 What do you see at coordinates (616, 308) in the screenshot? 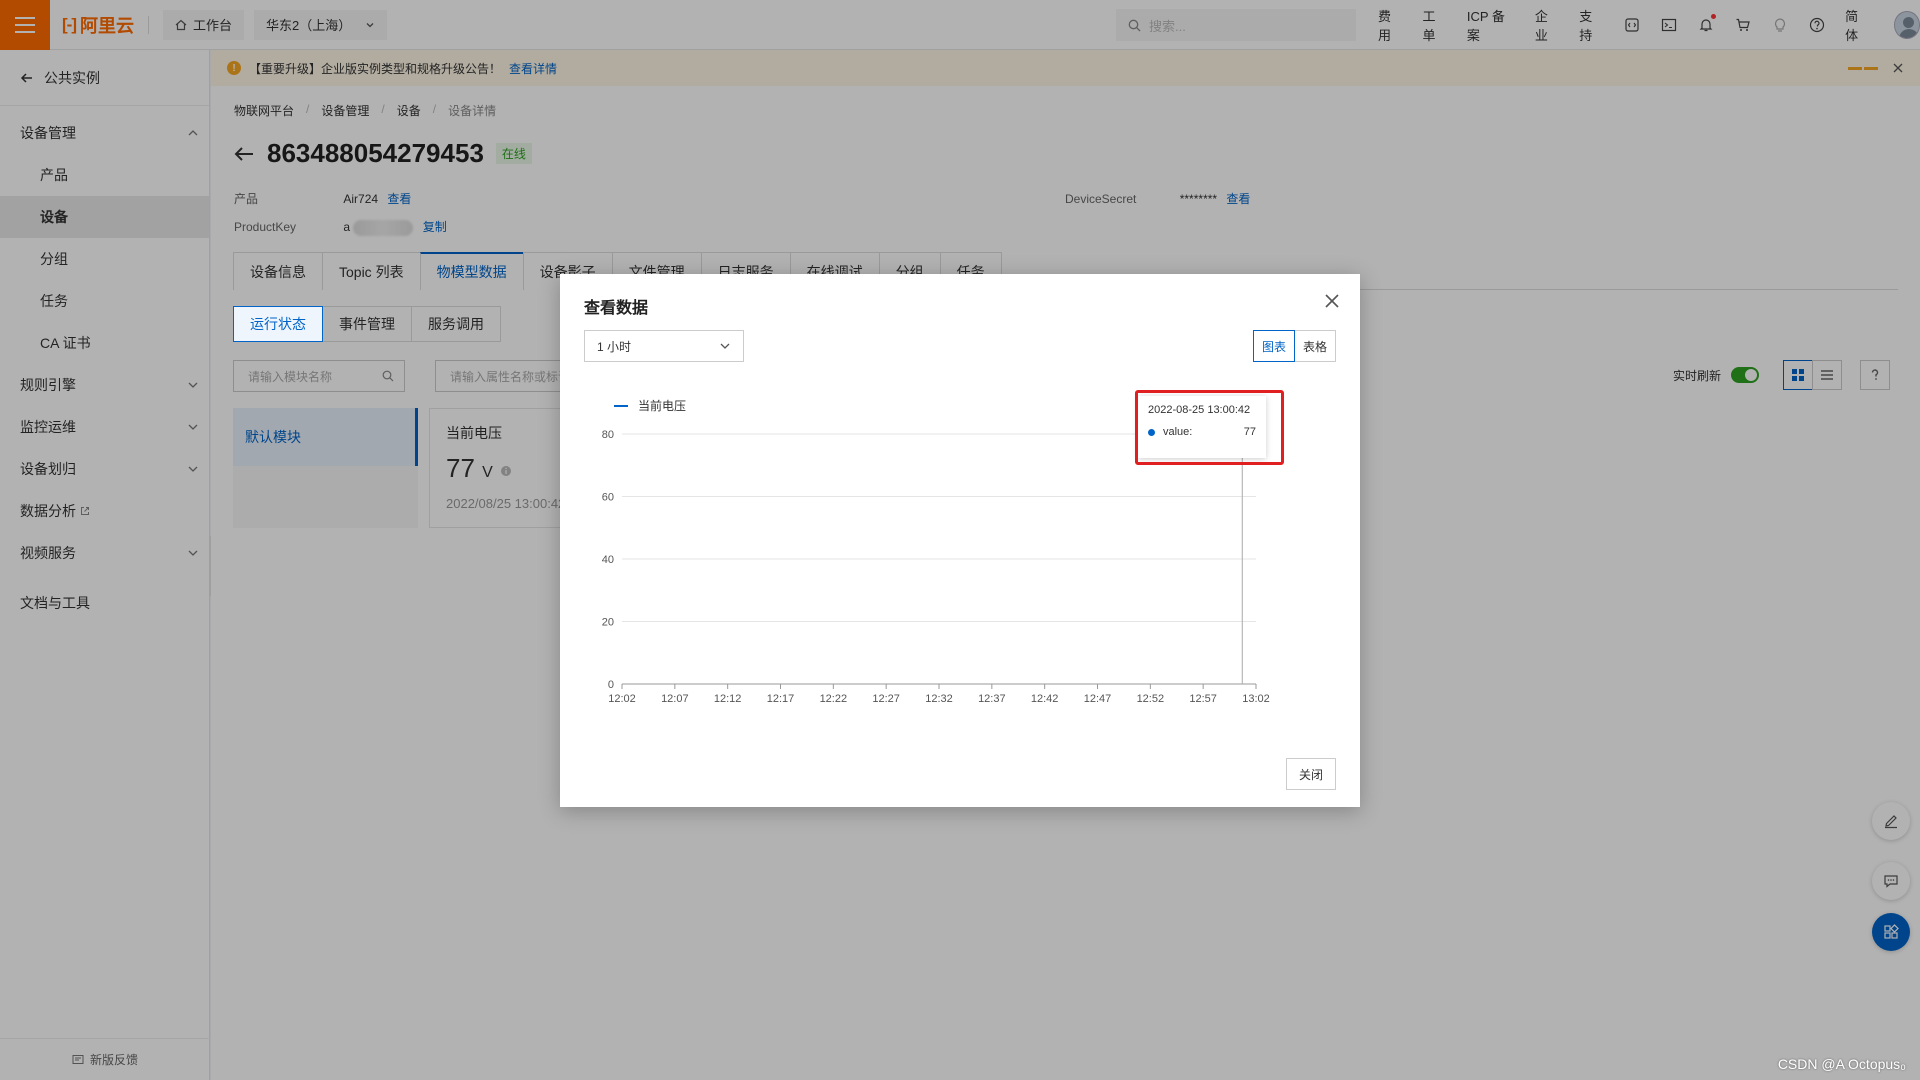
I see `dialog-title: 查看数据` at bounding box center [616, 308].